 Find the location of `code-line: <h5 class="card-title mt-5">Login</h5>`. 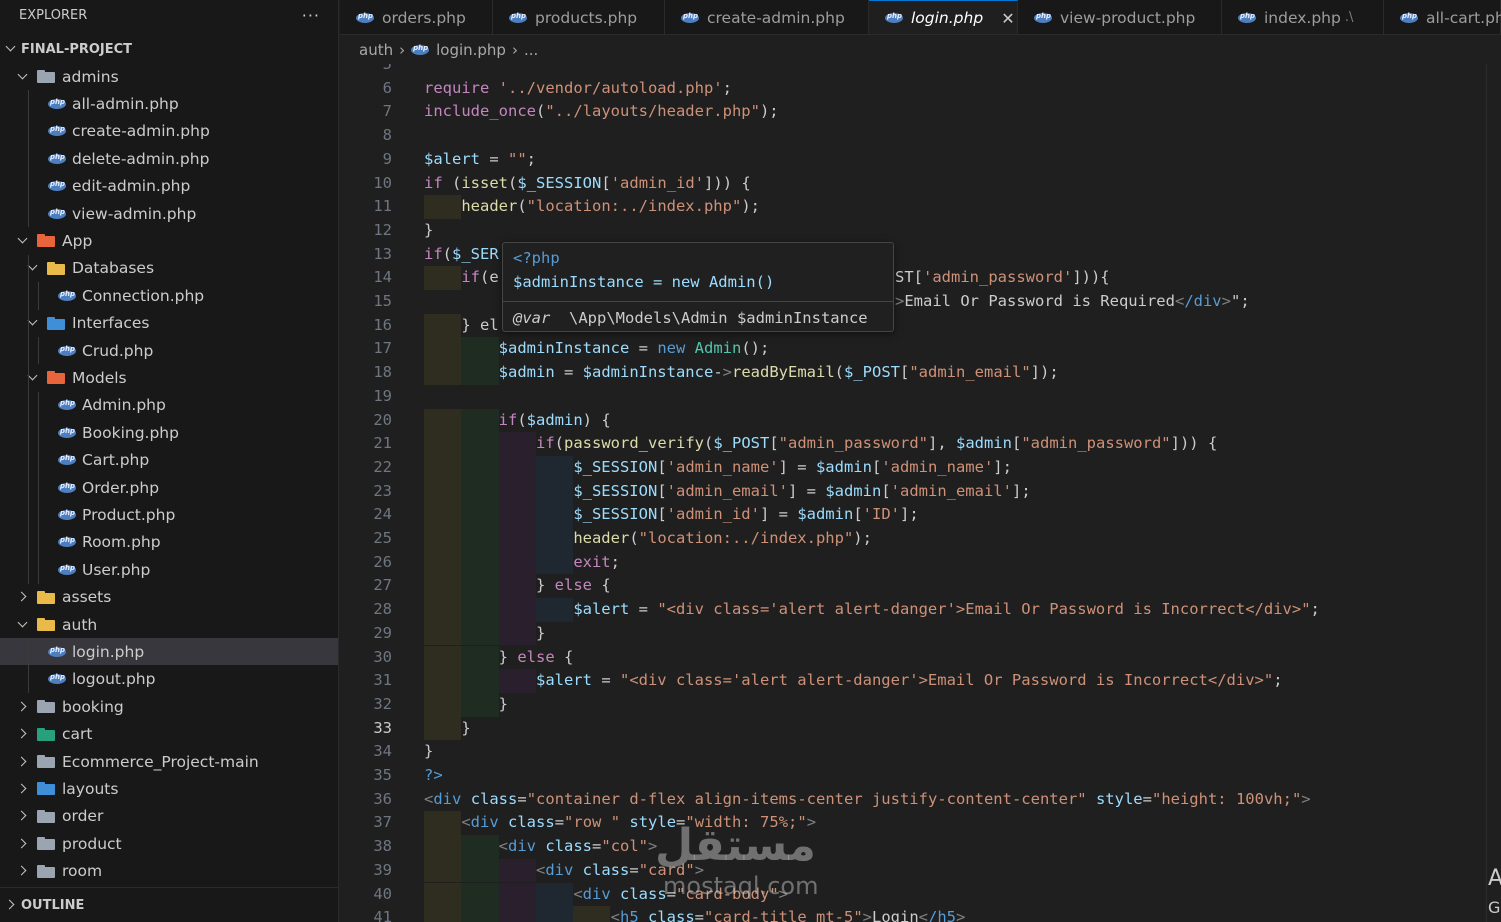

code-line: <h5 class="card-title mt-5">Login</h5> is located at coordinates (695, 914).